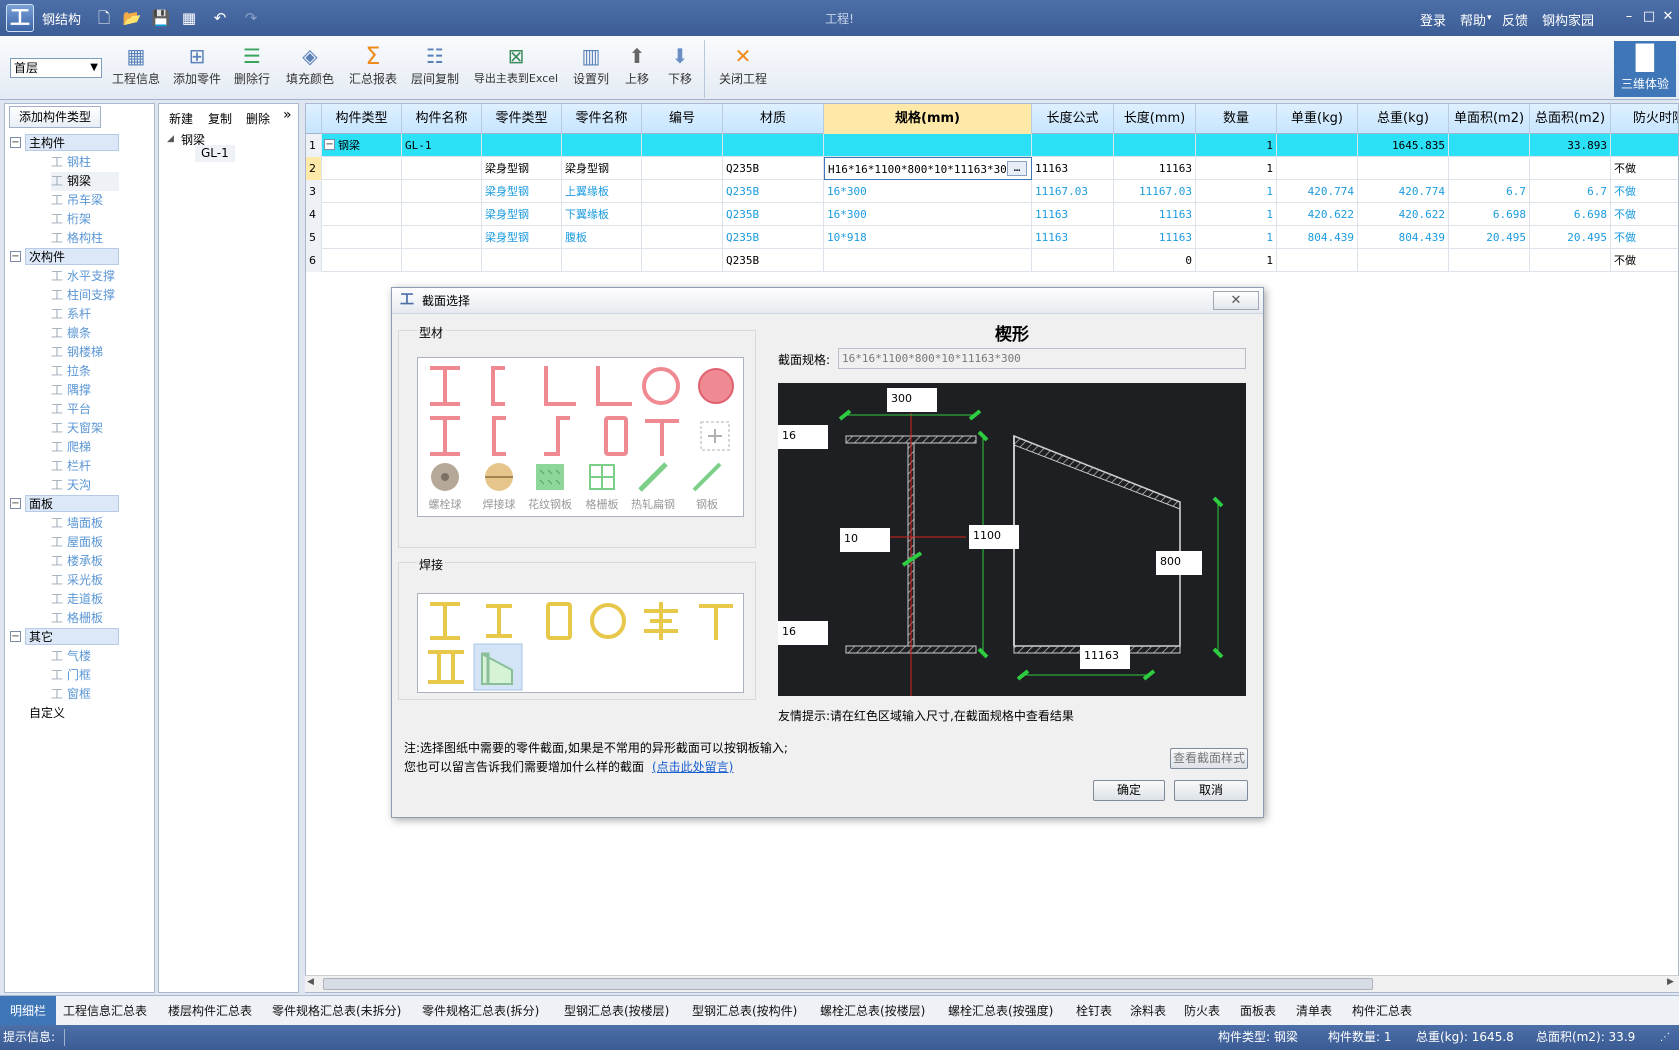 The width and height of the screenshot is (1679, 1050). What do you see at coordinates (72, 256) in the screenshot?
I see `tree-group-label: 次构件` at bounding box center [72, 256].